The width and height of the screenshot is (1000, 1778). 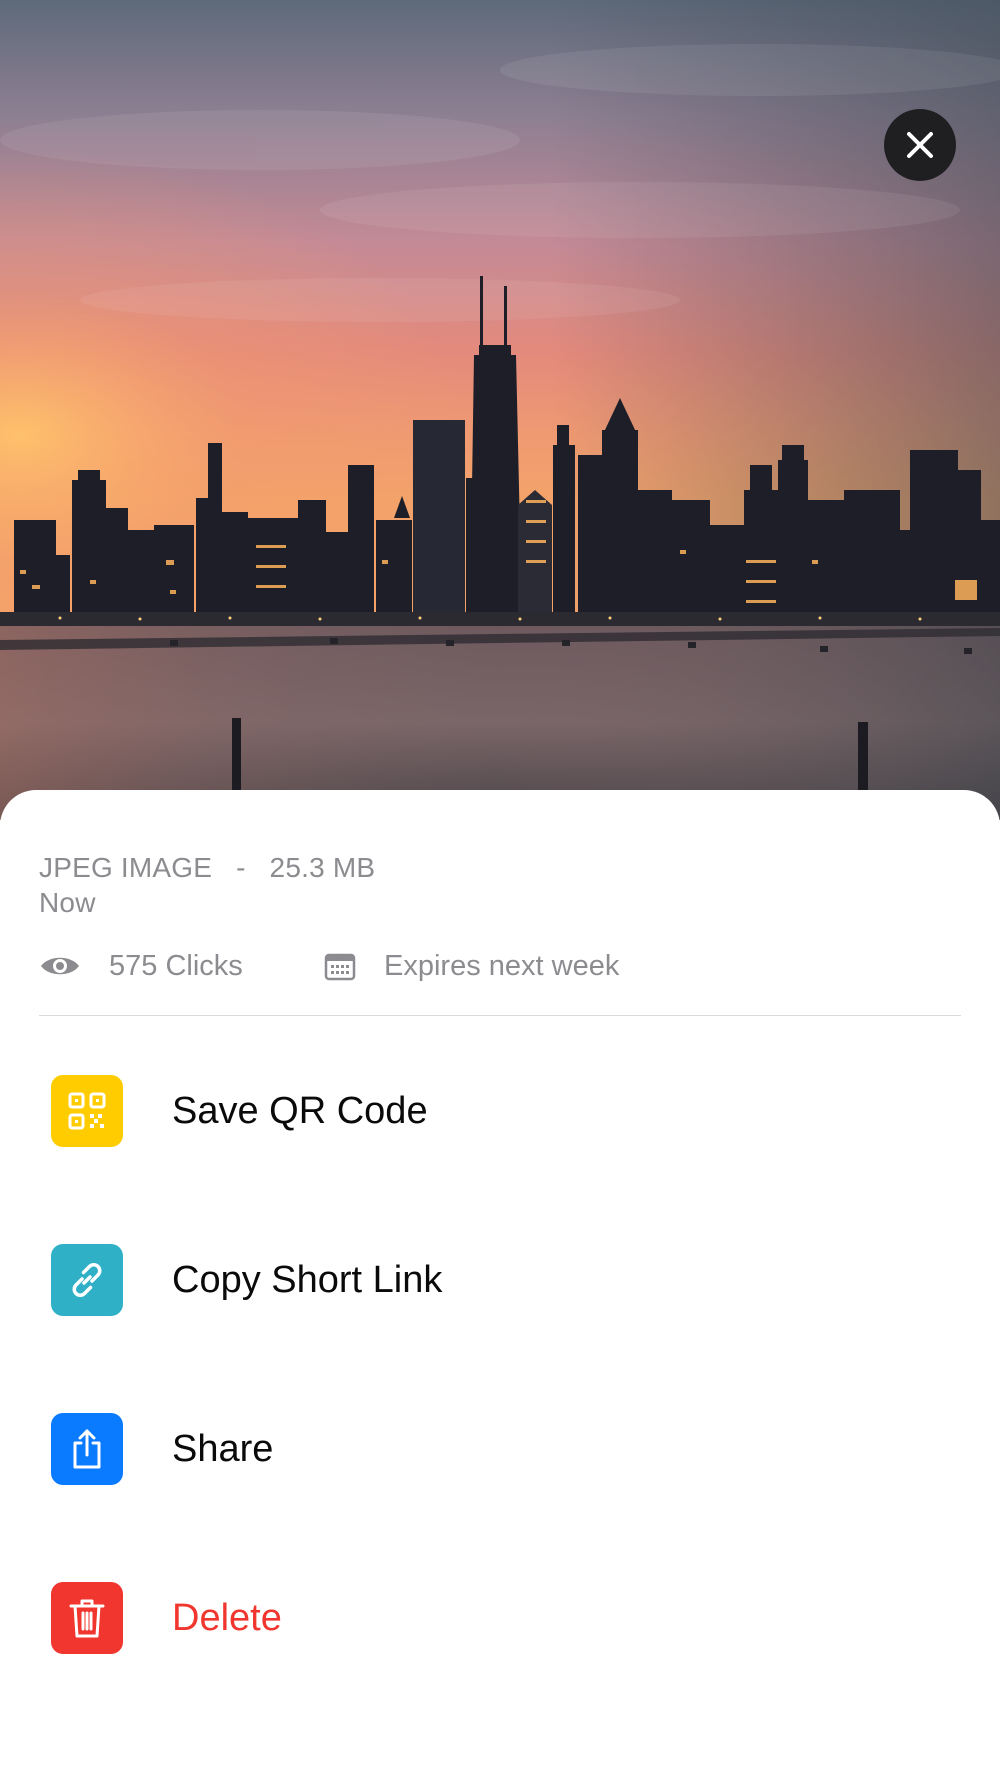 What do you see at coordinates (87, 1111) in the screenshot?
I see `qr-code-icon` at bounding box center [87, 1111].